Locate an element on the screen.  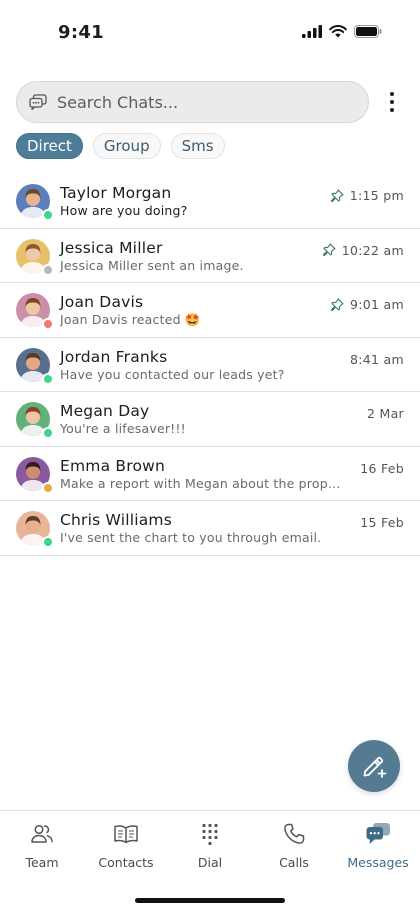
chat-time: 2 Mar is located at coordinates (385, 413).